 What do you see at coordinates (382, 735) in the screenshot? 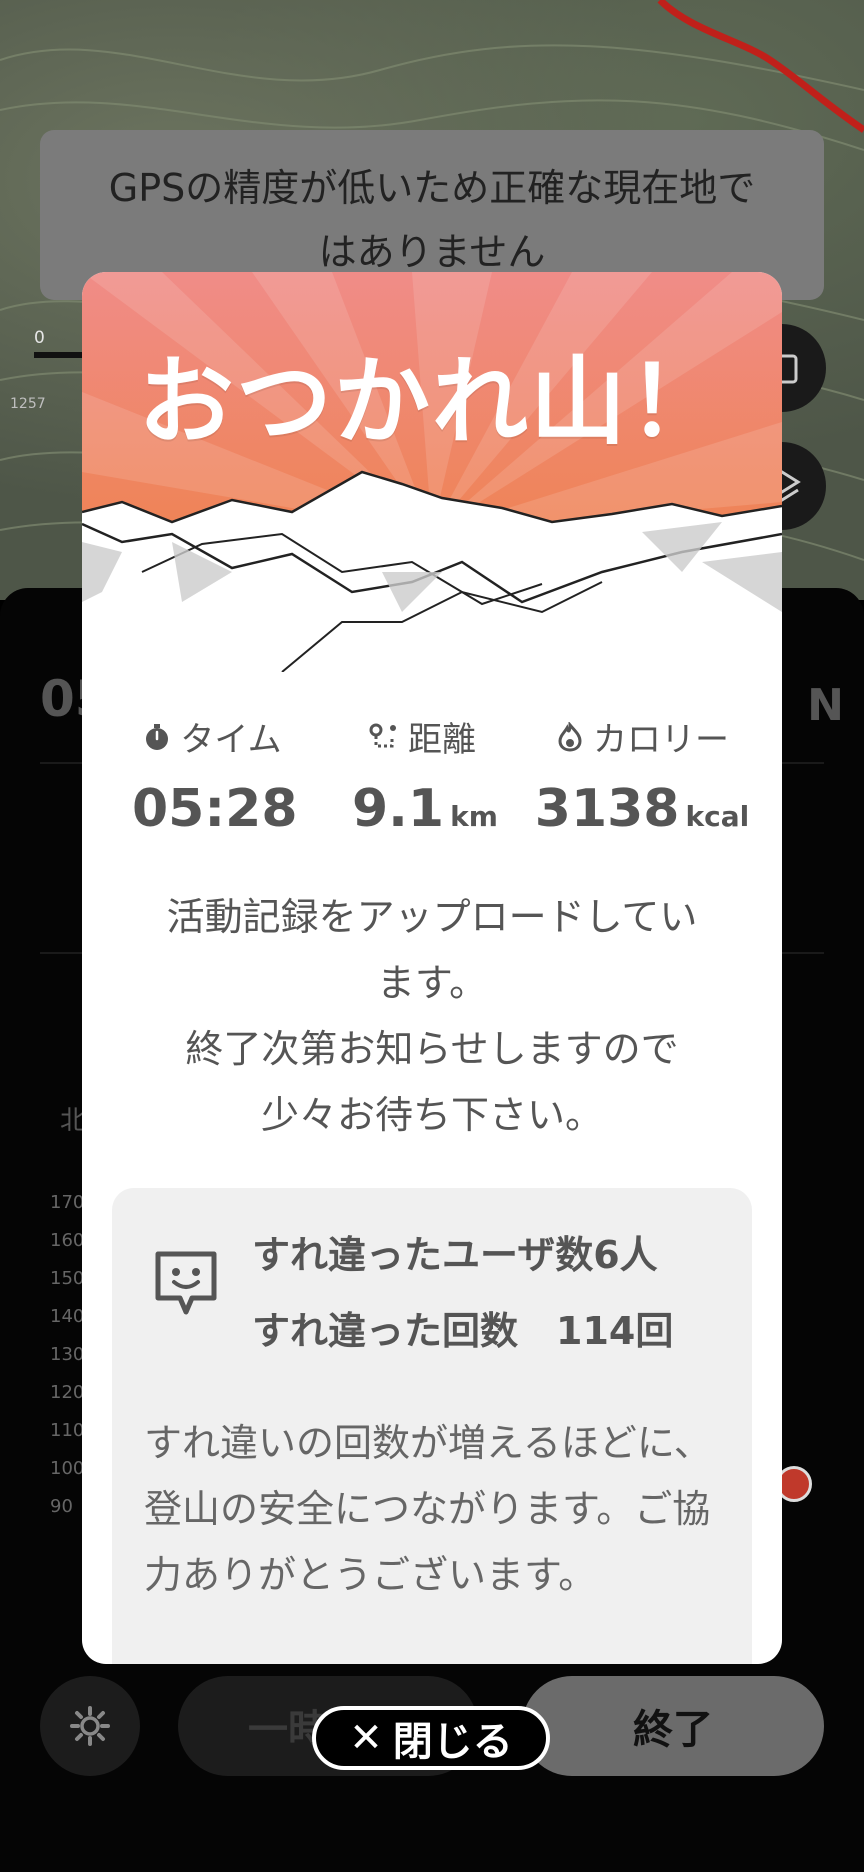
I see `route-icon` at bounding box center [382, 735].